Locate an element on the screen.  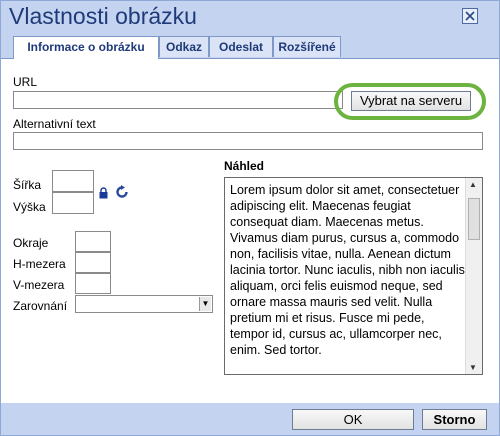
scroll-up-icon: ▲ is located at coordinates (473, 184).